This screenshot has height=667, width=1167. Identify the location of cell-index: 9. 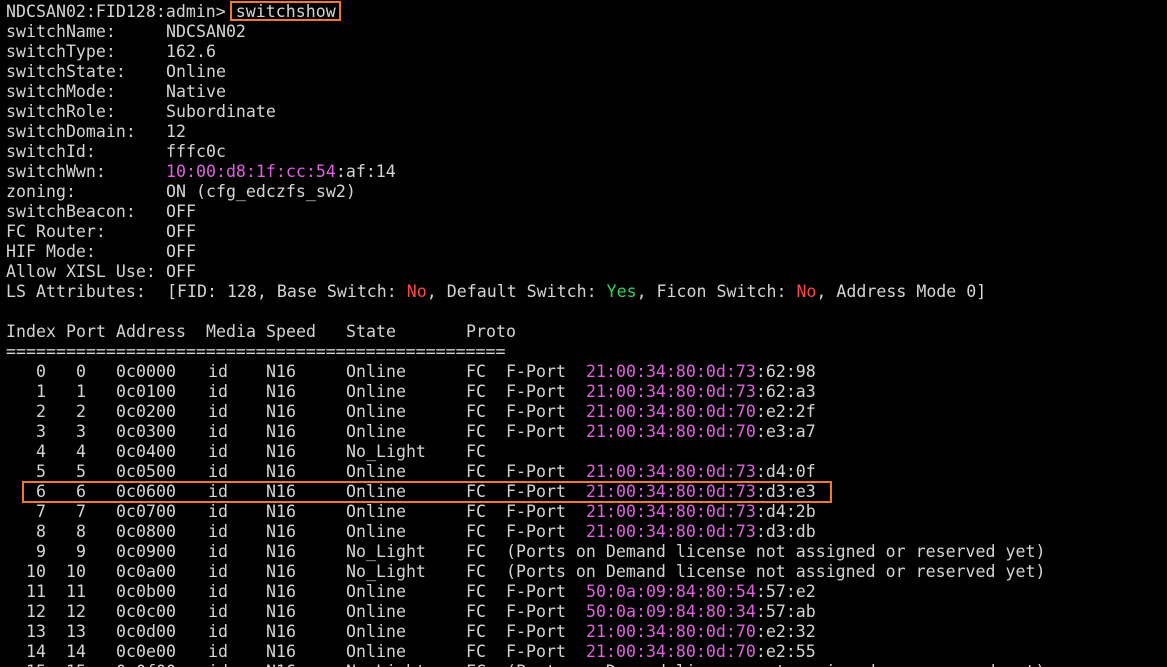
(41, 551).